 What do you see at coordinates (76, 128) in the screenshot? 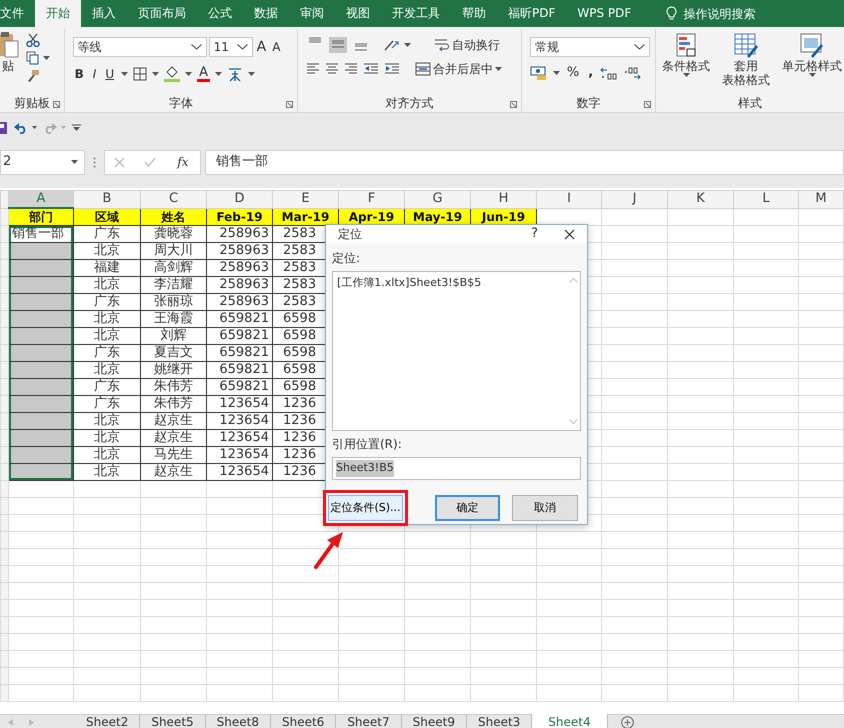
I see `customize-icon` at bounding box center [76, 128].